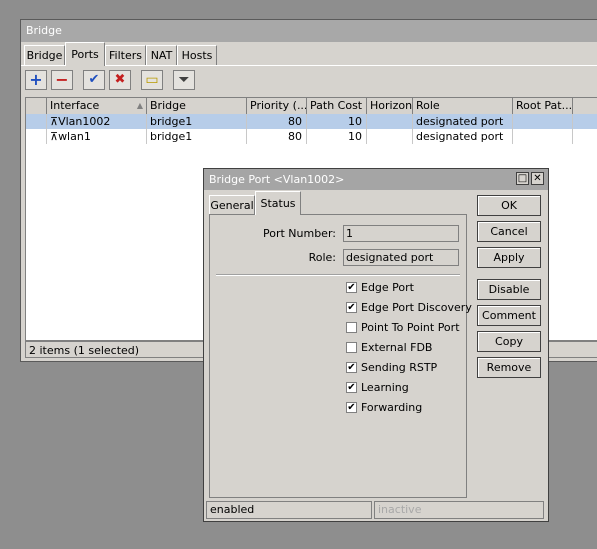 The width and height of the screenshot is (597, 549). What do you see at coordinates (36, 106) in the screenshot?
I see `header-spacer` at bounding box center [36, 106].